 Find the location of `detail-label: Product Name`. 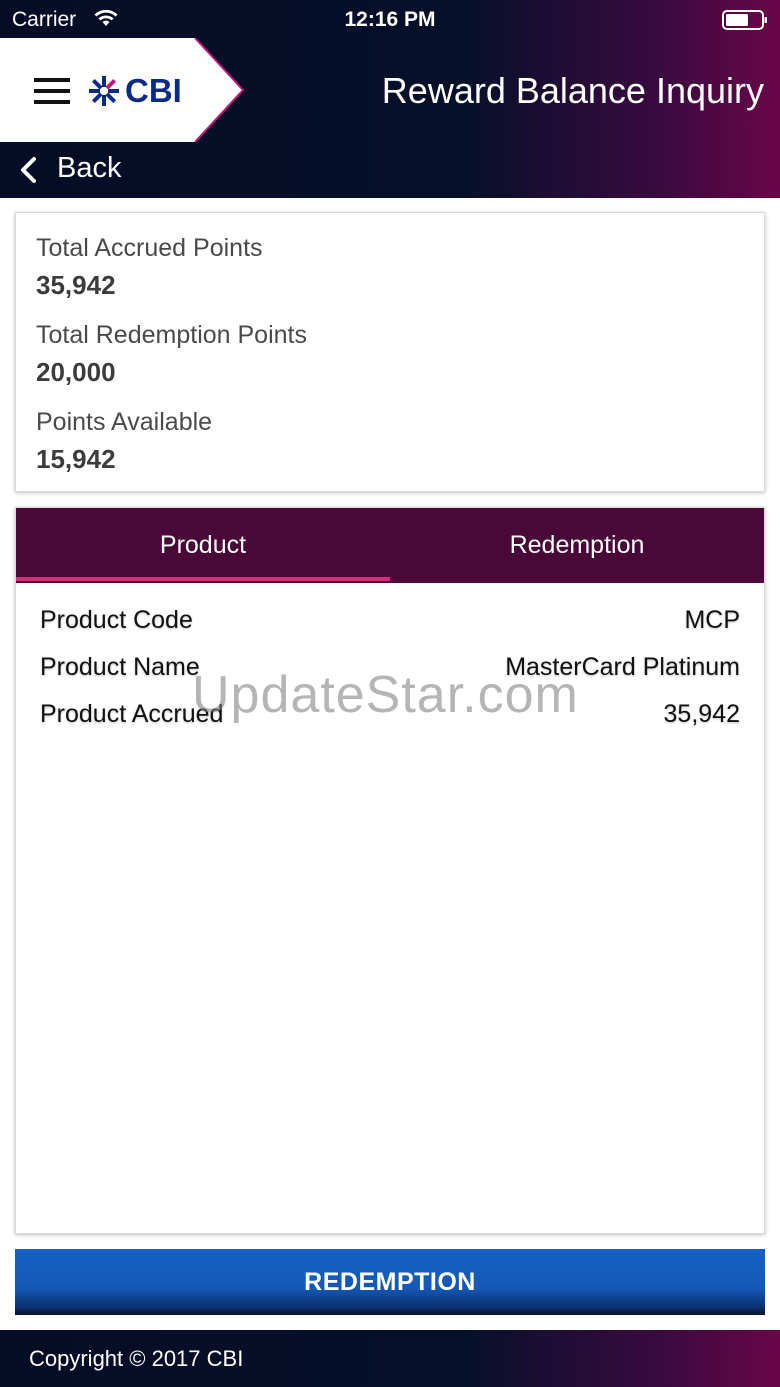

detail-label: Product Name is located at coordinates (120, 667).